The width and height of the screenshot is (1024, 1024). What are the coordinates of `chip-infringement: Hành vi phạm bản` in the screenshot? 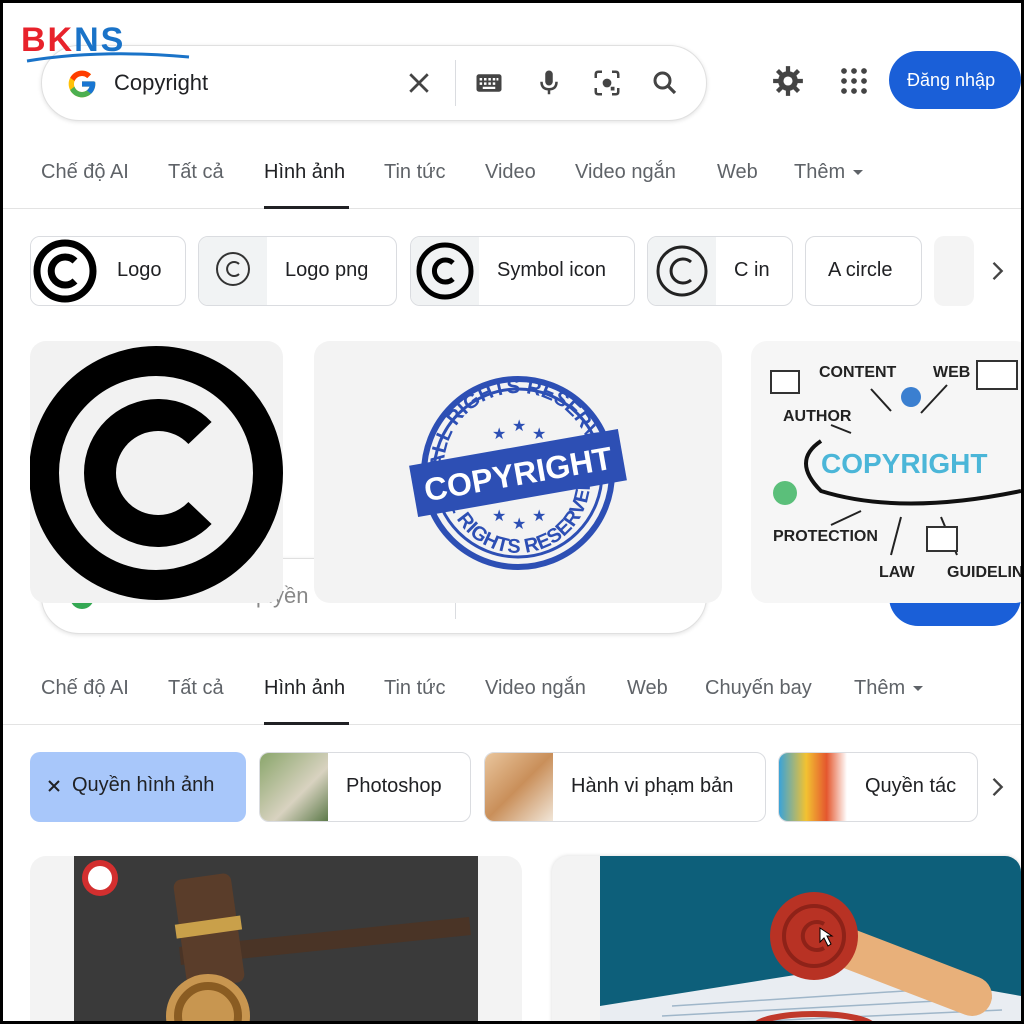 It's located at (625, 787).